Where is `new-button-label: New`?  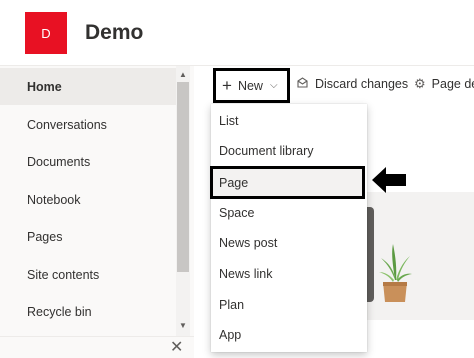 new-button-label: New is located at coordinates (250, 85).